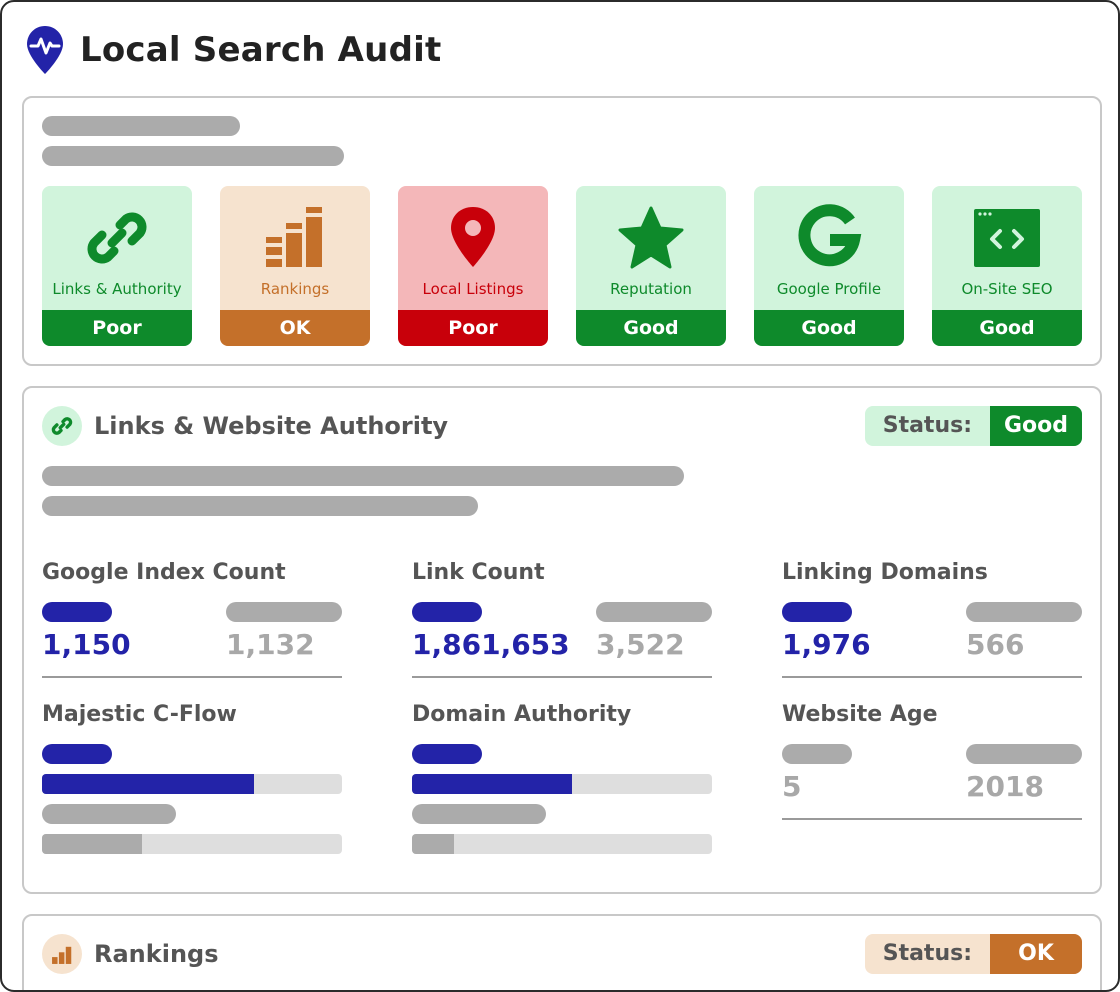  I want to click on category-tile-links: Links & Authority Poor, so click(117, 266).